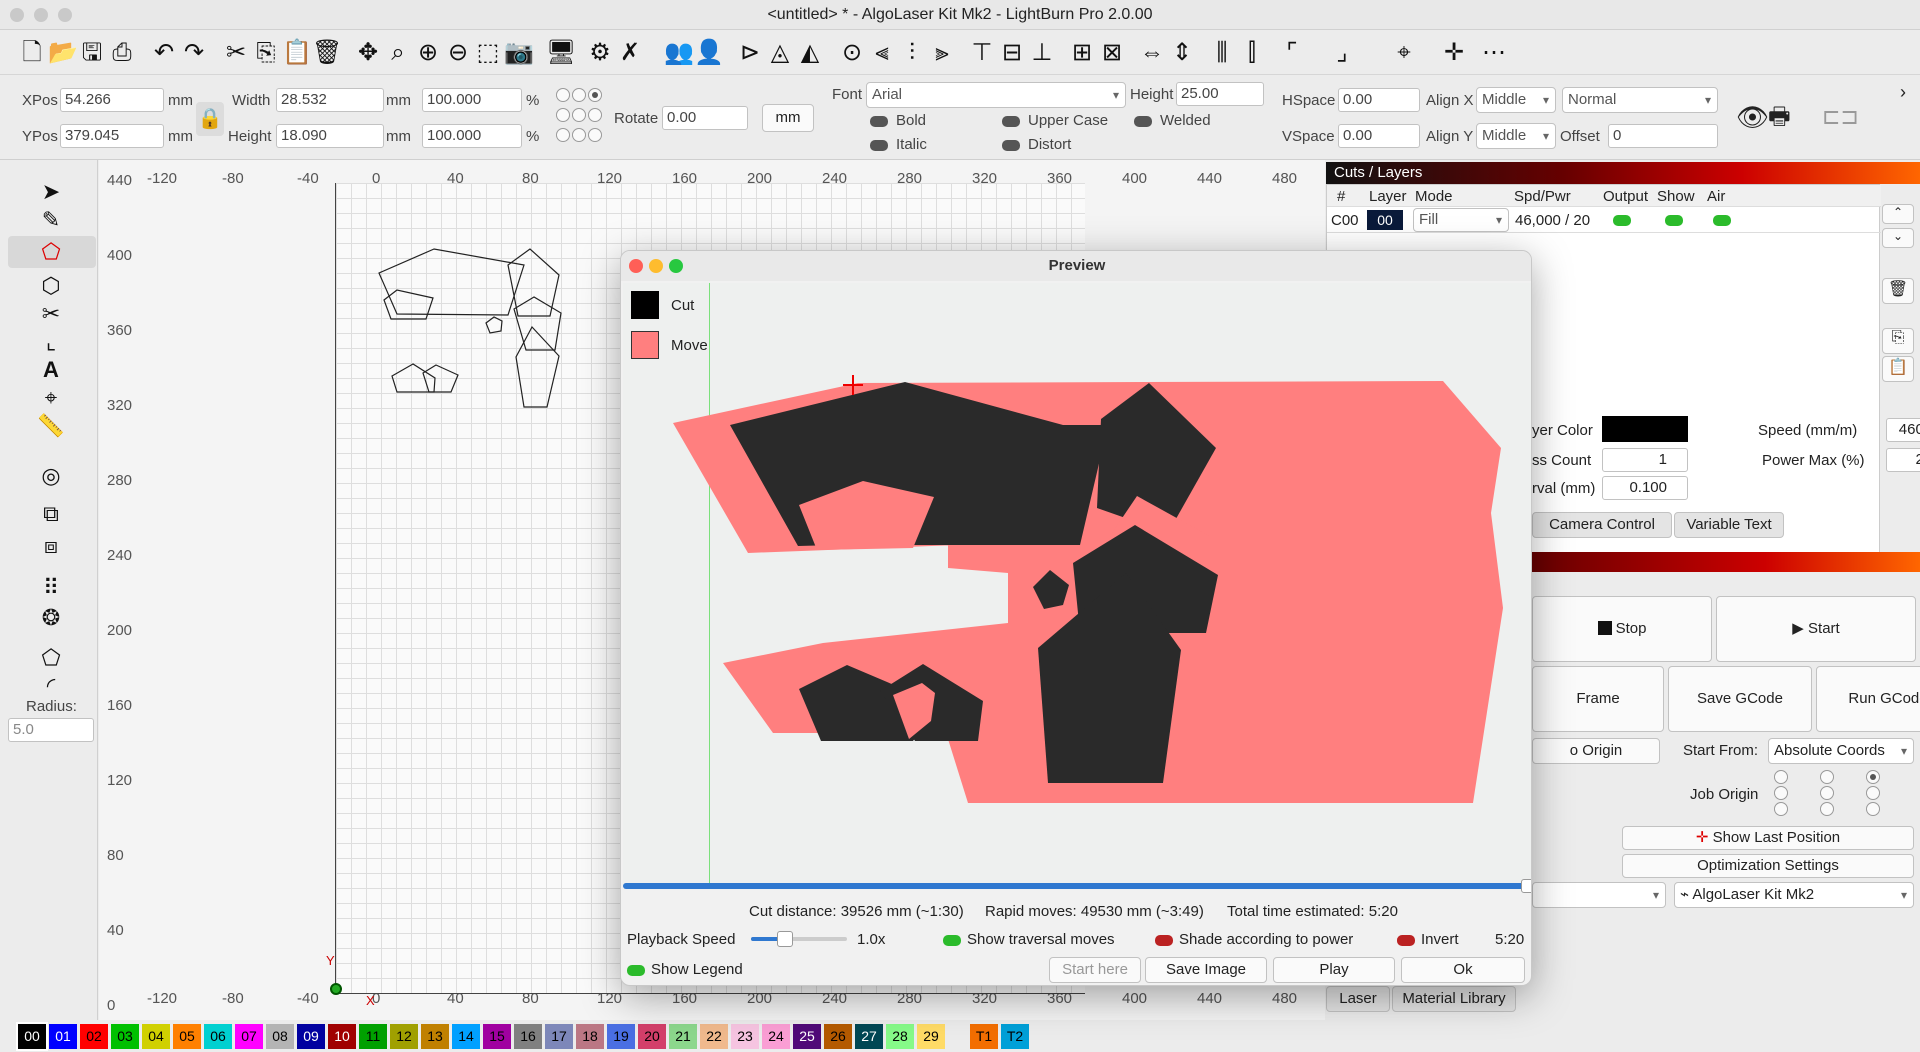 This screenshot has width=1920, height=1052. What do you see at coordinates (1622, 629) in the screenshot?
I see `stop-button: Stop` at bounding box center [1622, 629].